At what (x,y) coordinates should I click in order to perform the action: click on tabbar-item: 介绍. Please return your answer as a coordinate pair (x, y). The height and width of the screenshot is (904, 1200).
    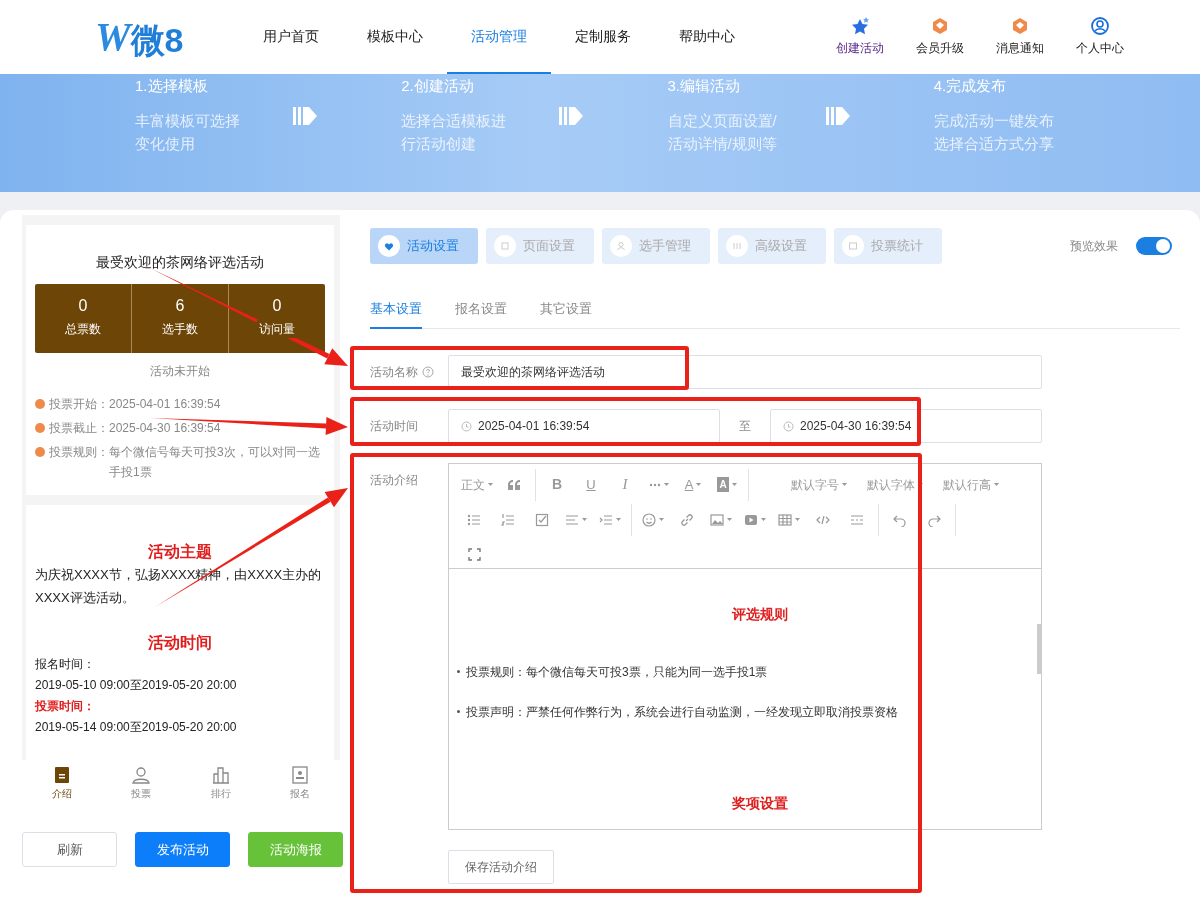
    Looking at the image, I should click on (62, 782).